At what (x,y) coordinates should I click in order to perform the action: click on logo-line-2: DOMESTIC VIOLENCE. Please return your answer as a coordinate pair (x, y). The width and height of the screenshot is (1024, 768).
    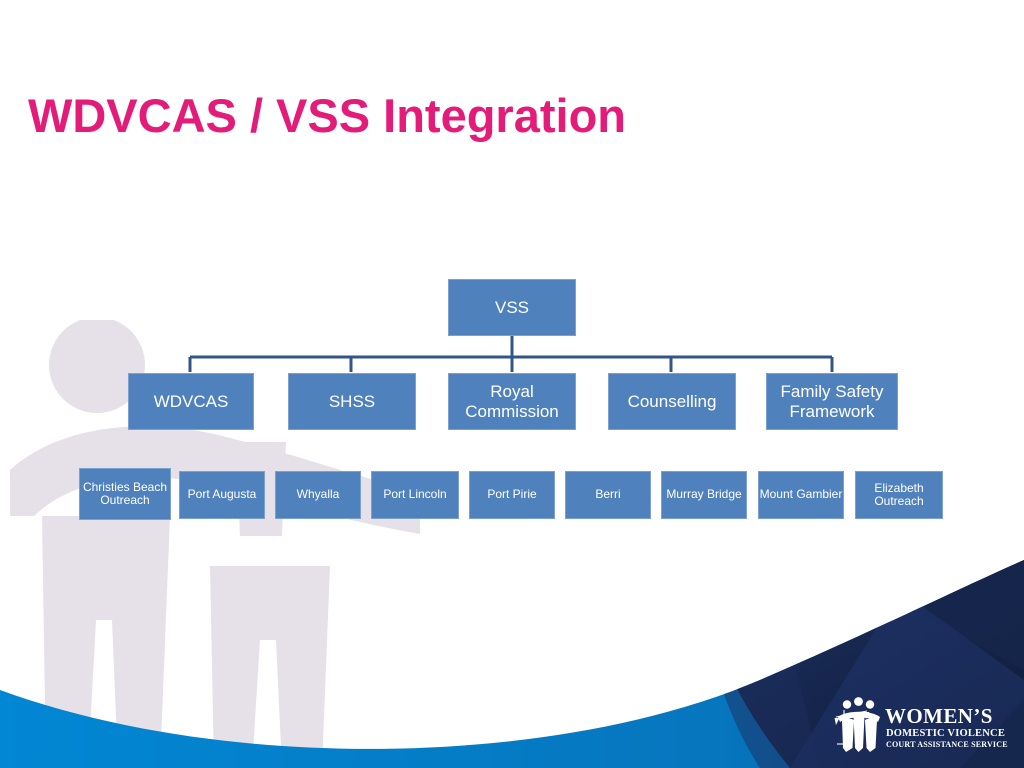
    Looking at the image, I should click on (945, 733).